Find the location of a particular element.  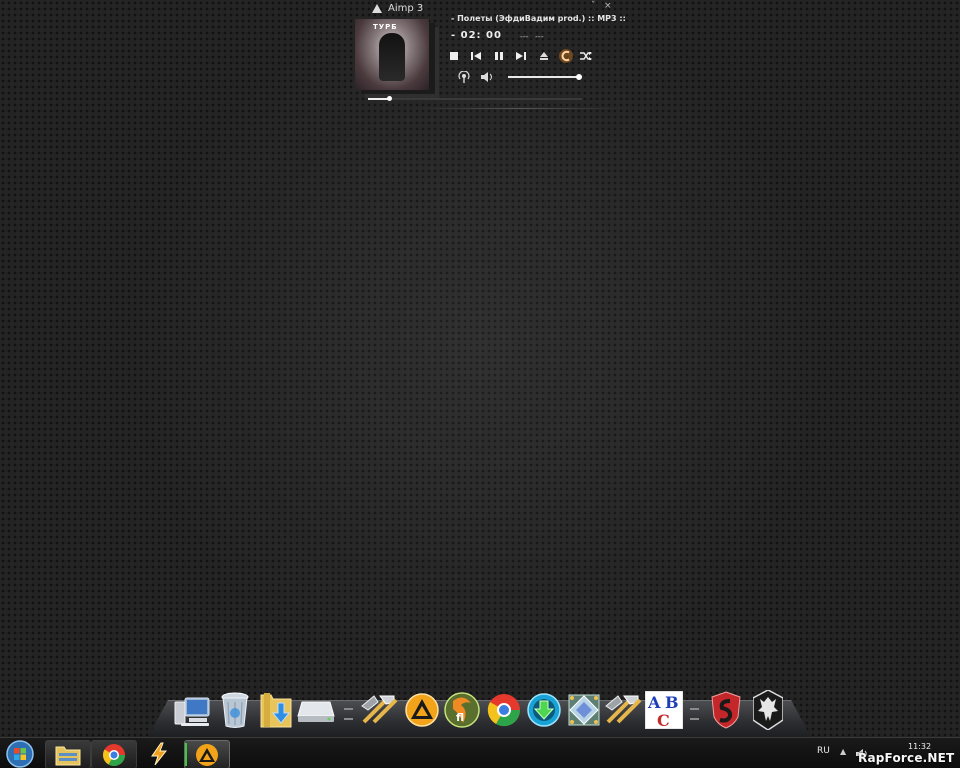

pause-button is located at coordinates (499, 56).